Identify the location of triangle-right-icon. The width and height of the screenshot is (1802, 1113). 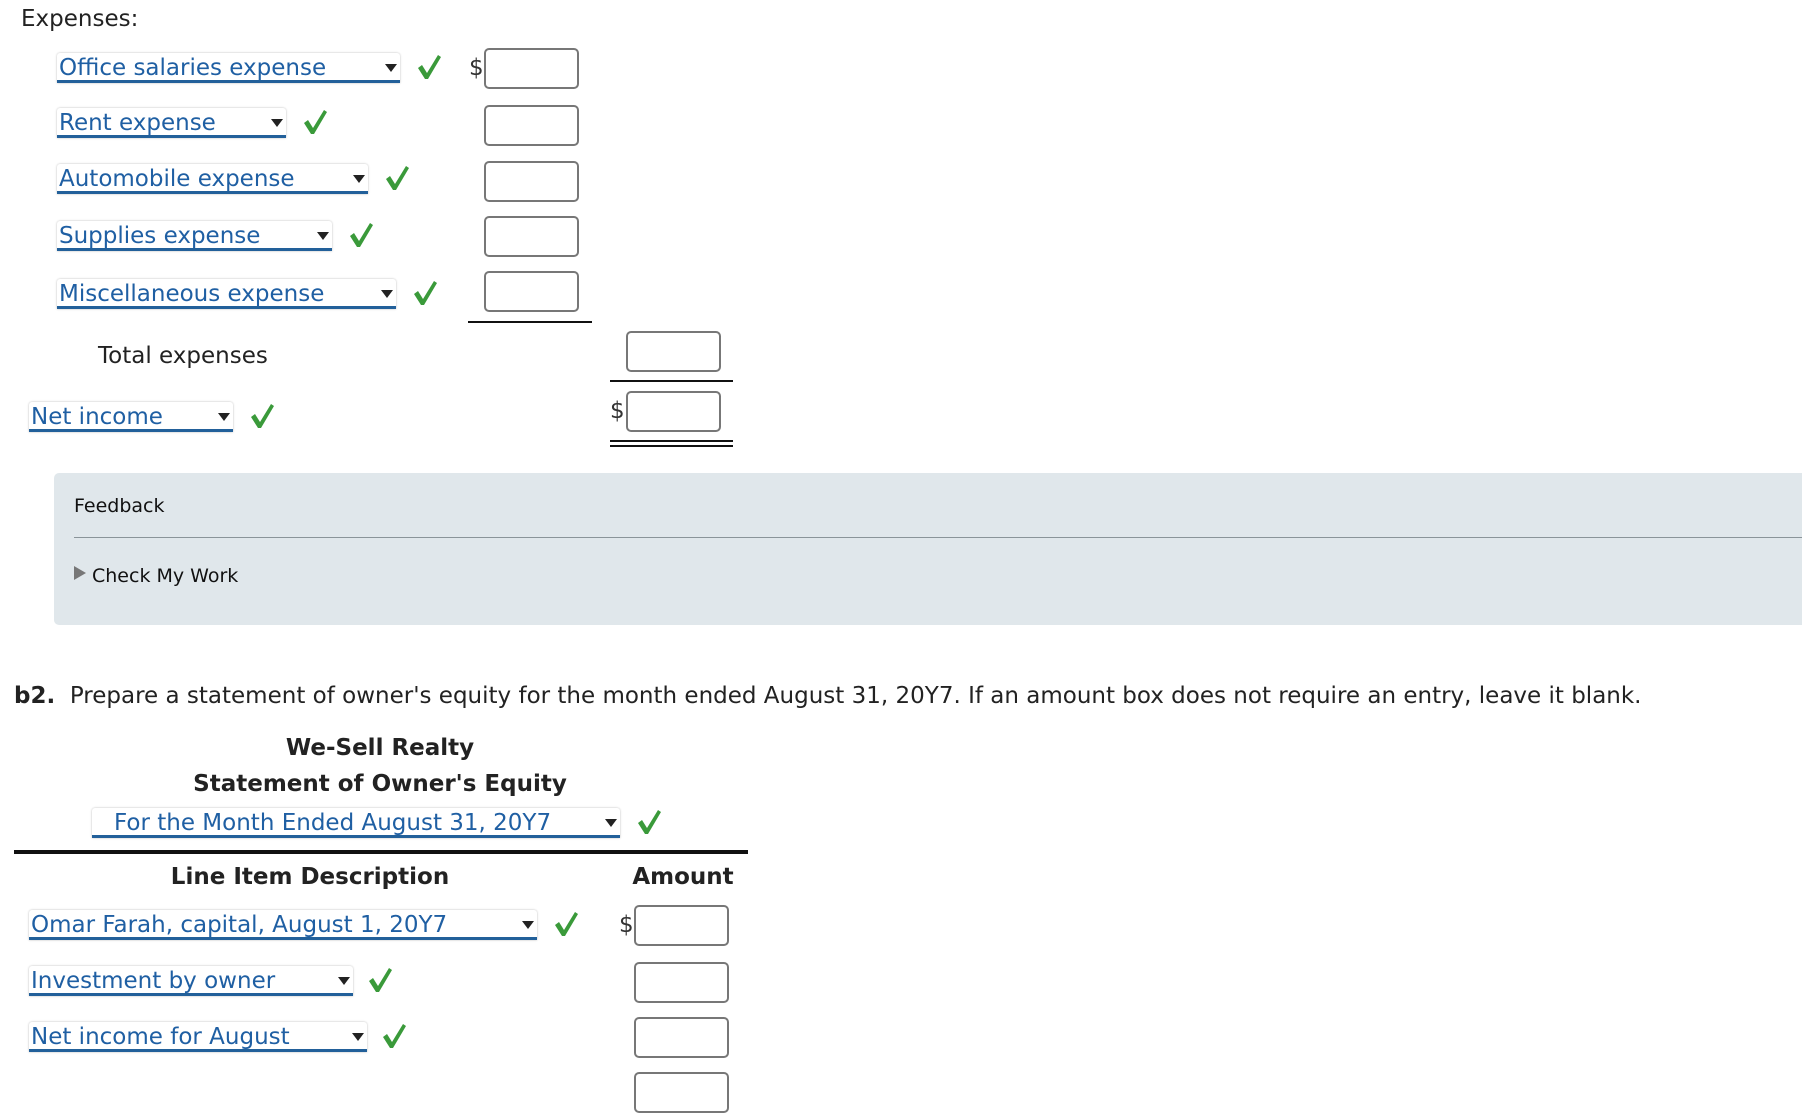
(80, 573).